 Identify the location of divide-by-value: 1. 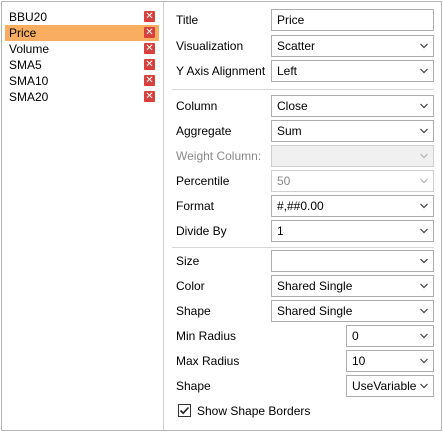
(280, 231).